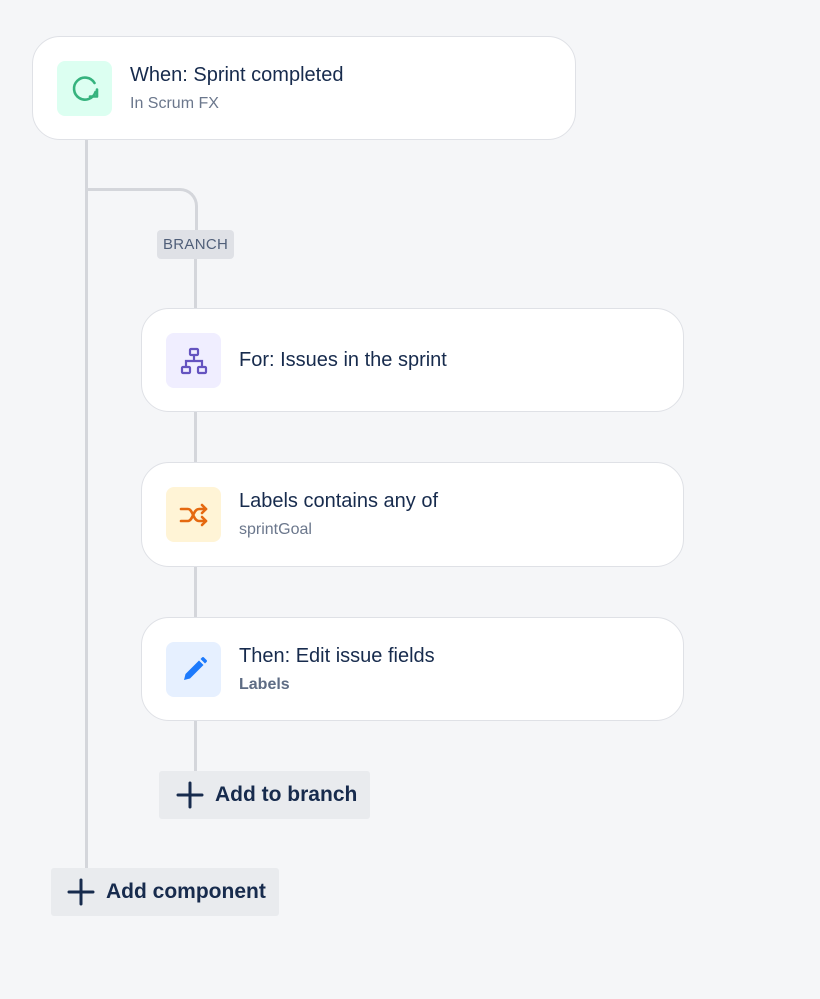 The height and width of the screenshot is (999, 820). Describe the element at coordinates (264, 684) in the screenshot. I see `action-subtitle: Labels` at that location.